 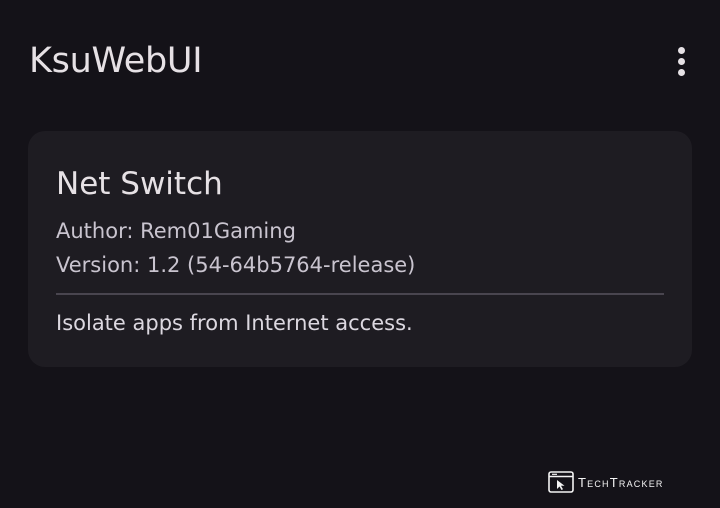 I want to click on module-description: Isolate apps from Internet access., so click(x=234, y=323).